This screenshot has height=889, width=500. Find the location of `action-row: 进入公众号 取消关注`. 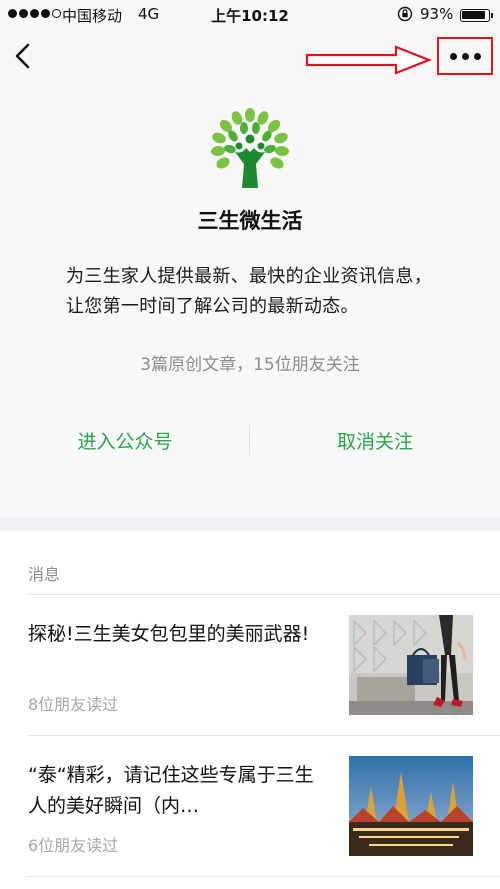

action-row: 进入公众号 取消关注 is located at coordinates (250, 441).